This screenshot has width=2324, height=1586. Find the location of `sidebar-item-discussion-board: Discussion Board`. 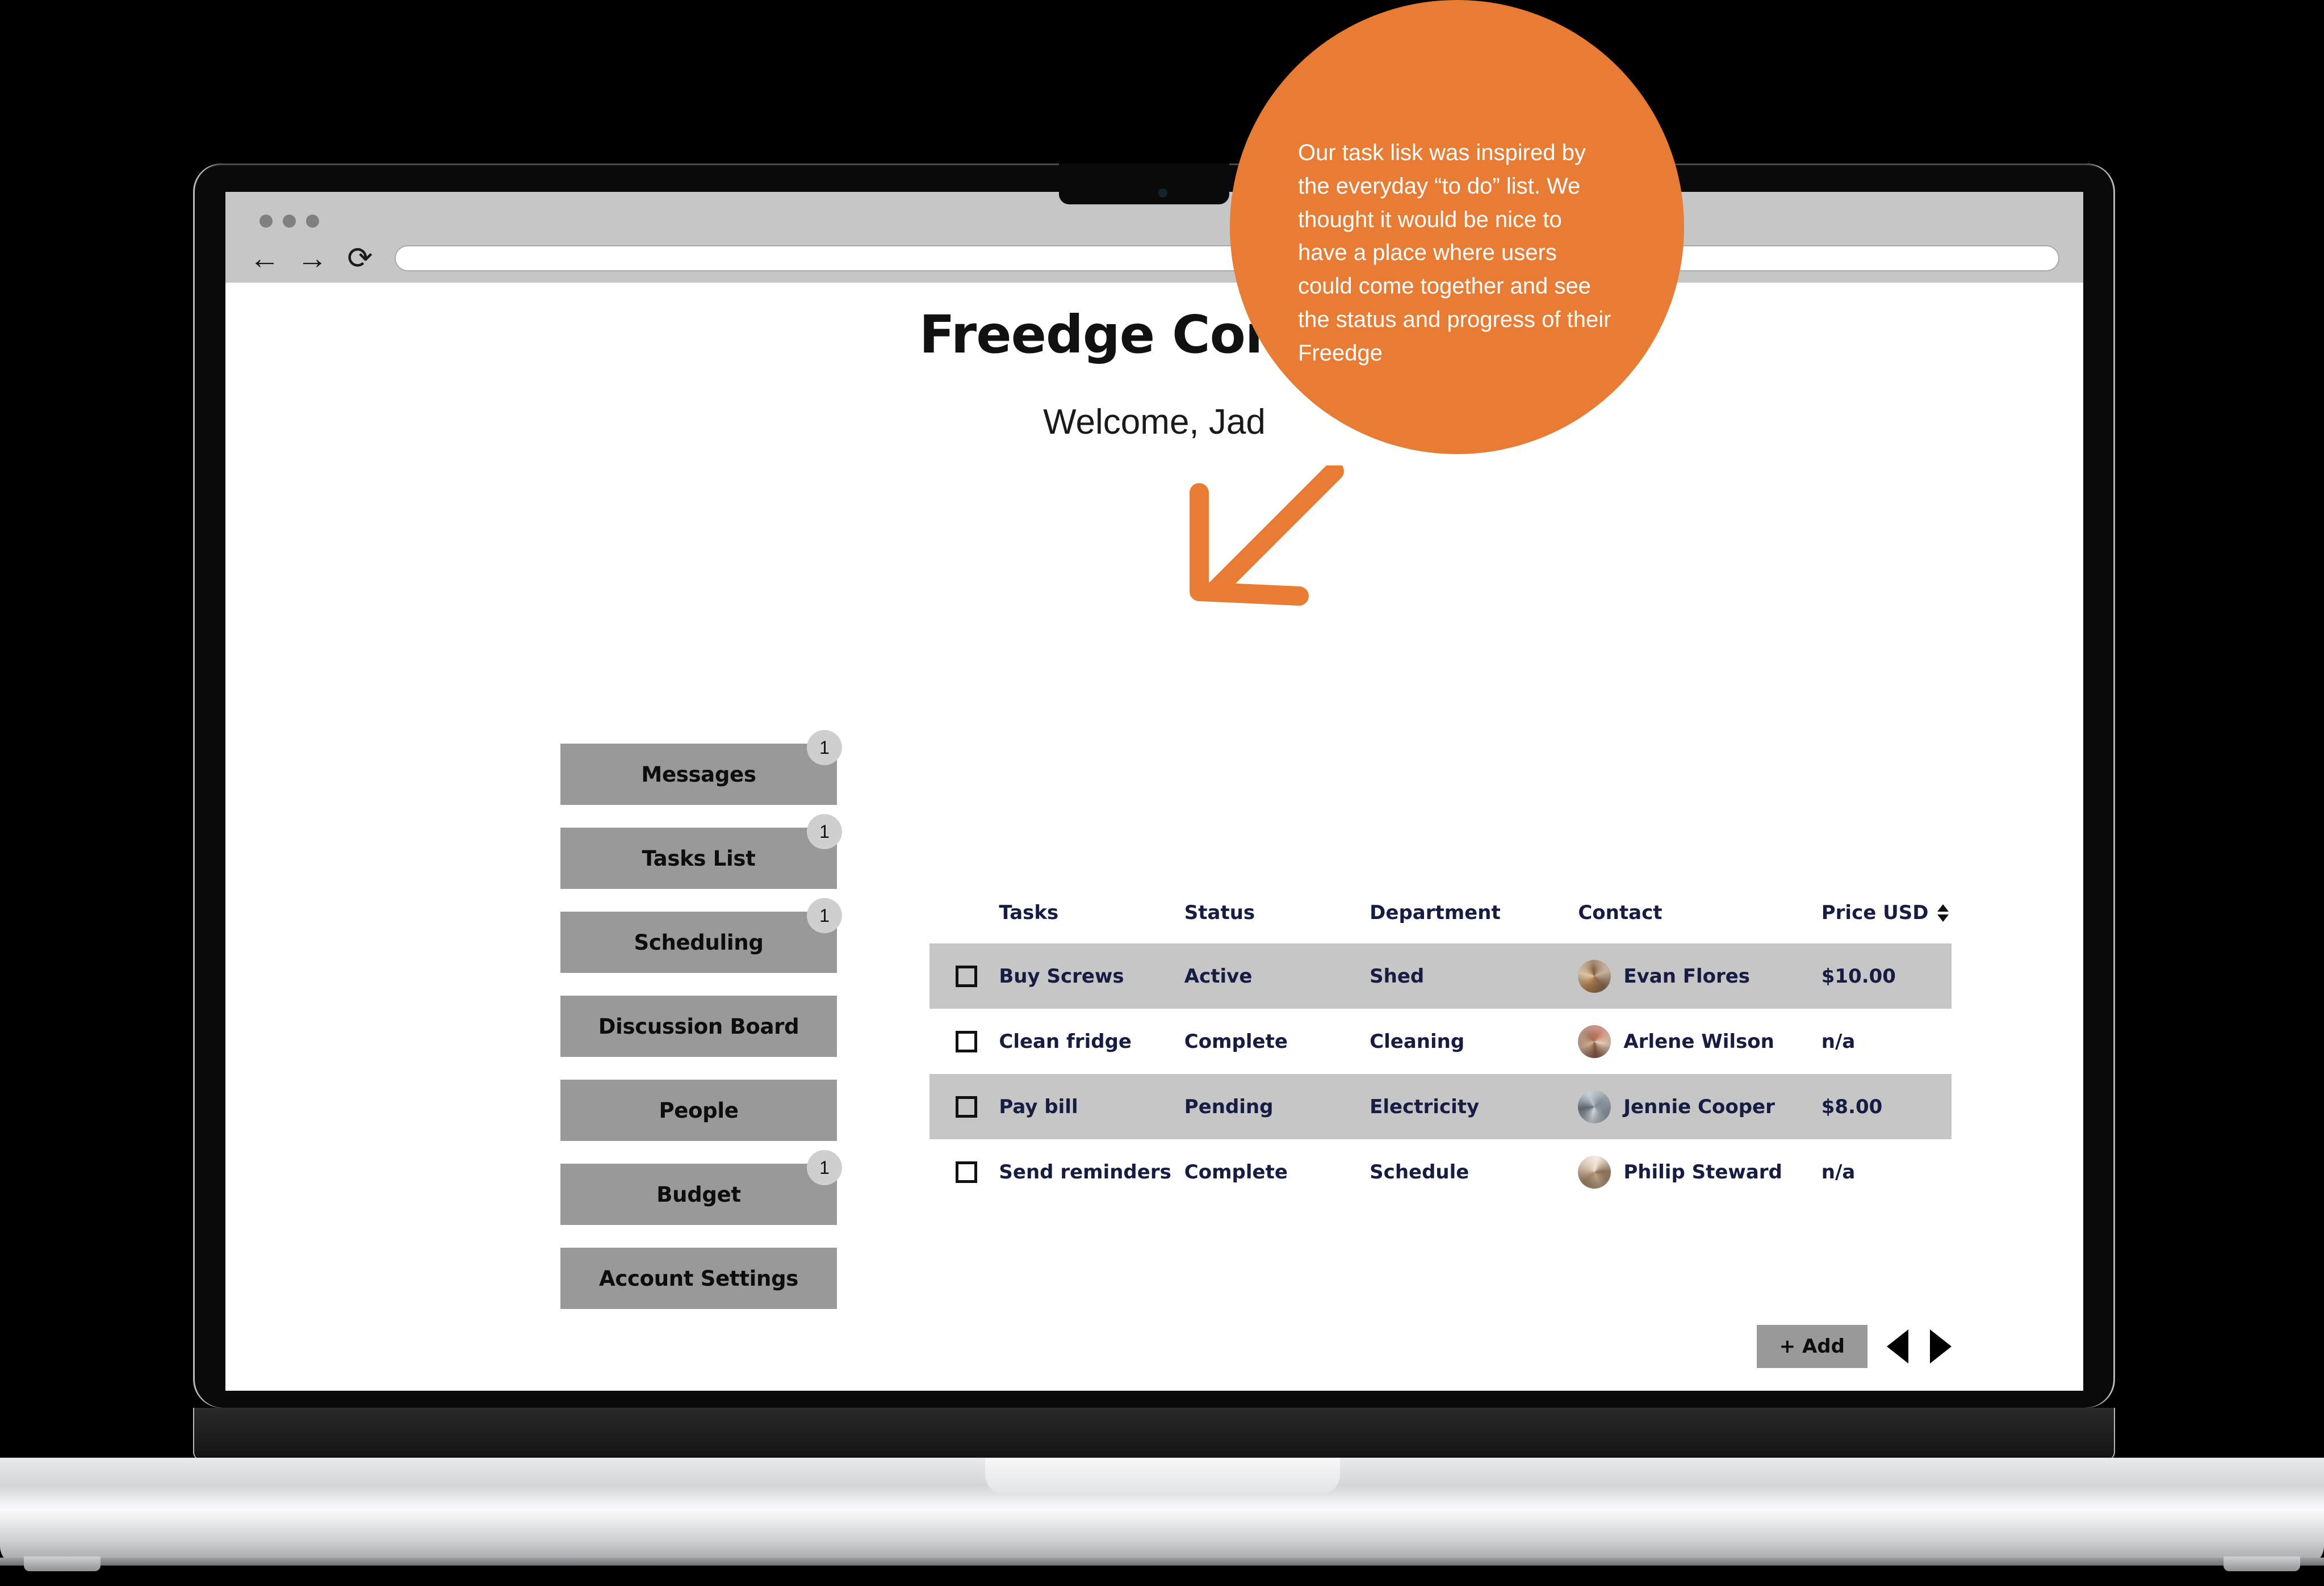

sidebar-item-discussion-board: Discussion Board is located at coordinates (699, 1026).